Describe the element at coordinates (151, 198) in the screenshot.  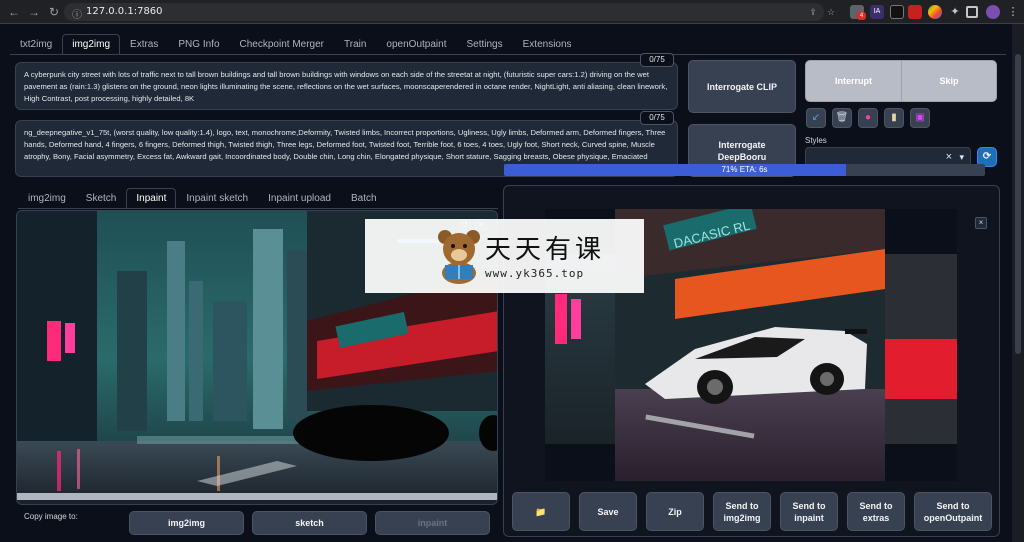
I see `subtab-inpaint: Inpaint` at that location.